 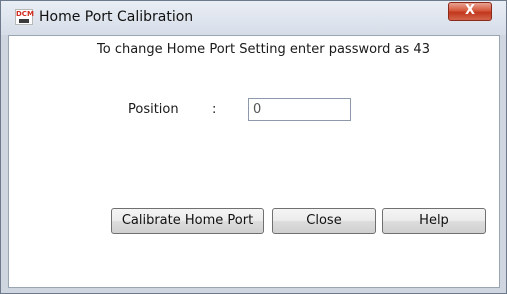 I want to click on close-icon: X, so click(x=470, y=10).